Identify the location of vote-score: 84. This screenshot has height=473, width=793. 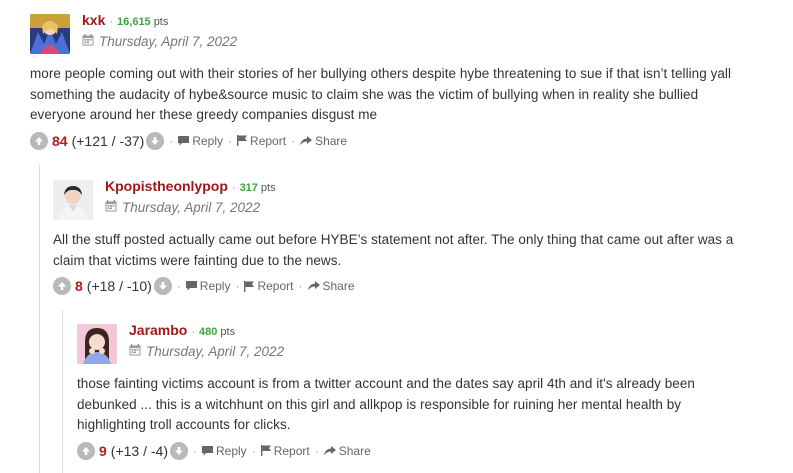
(60, 140).